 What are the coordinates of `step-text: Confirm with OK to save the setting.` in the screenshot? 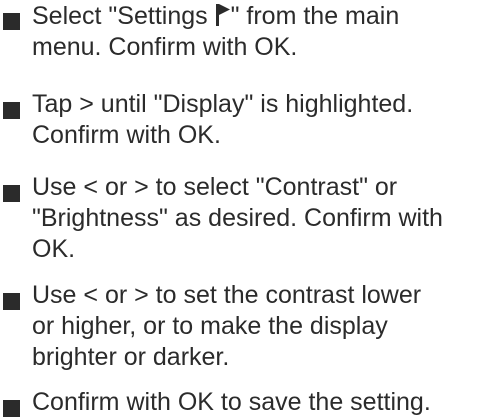 It's located at (256, 402).